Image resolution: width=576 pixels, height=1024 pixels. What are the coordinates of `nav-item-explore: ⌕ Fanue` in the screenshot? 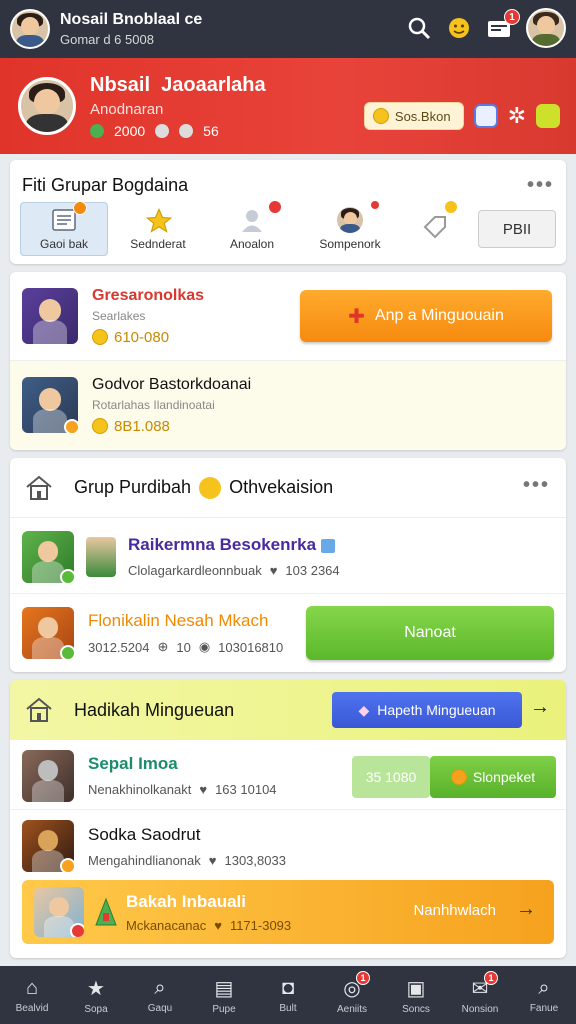 It's located at (544, 995).